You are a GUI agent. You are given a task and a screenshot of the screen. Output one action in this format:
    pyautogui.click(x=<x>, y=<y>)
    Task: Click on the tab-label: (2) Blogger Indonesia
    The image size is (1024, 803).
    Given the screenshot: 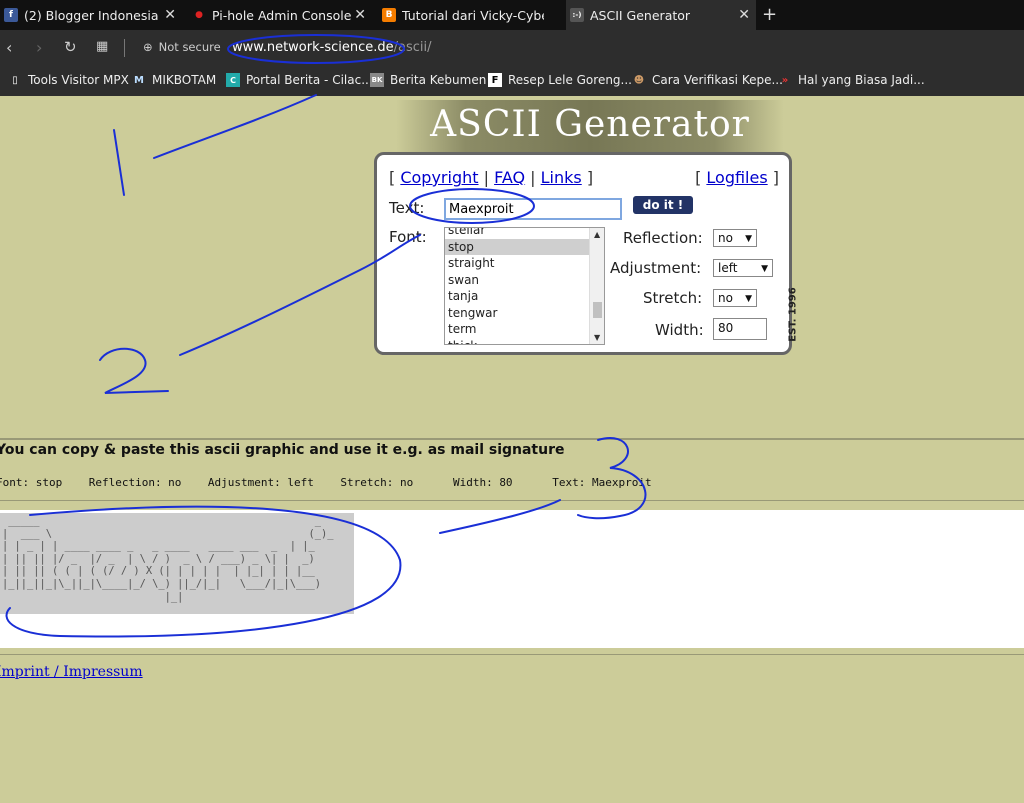 What is the action you would take?
    pyautogui.click(x=91, y=15)
    